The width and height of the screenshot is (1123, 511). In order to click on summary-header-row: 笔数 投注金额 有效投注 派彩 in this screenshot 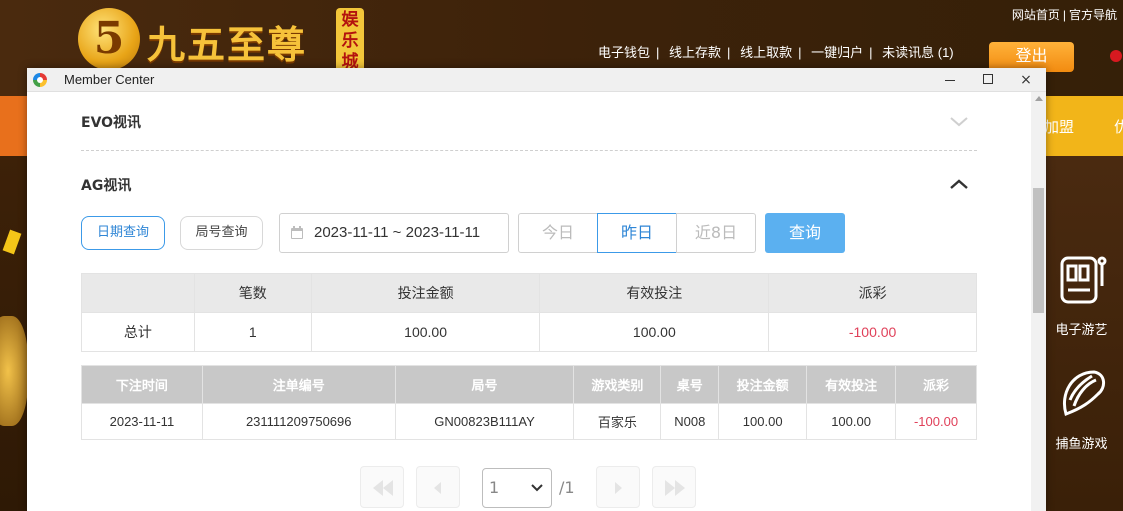, I will do `click(529, 293)`.